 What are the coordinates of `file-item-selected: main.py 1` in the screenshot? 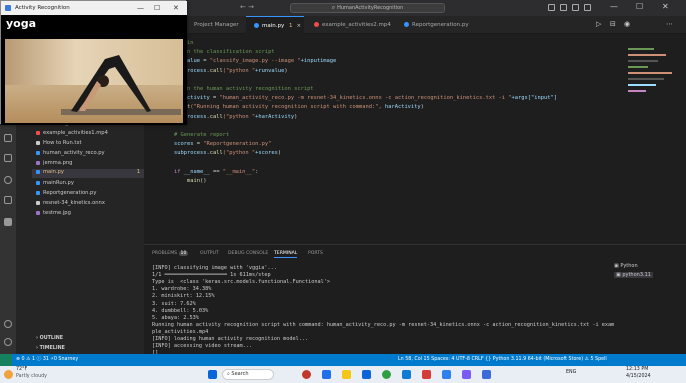 It's located at (88, 173).